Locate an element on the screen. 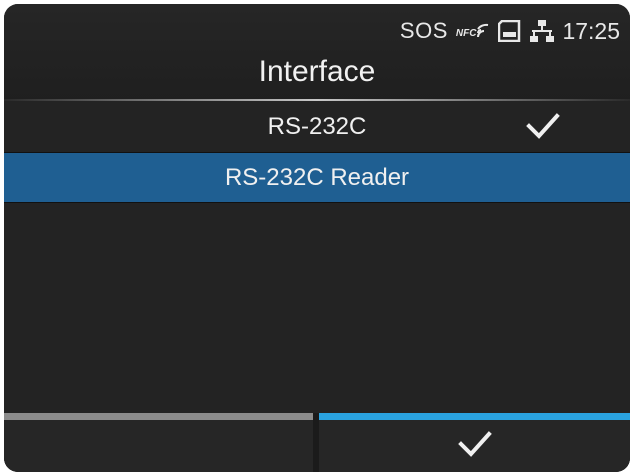  status-bar: SOS NFC 17:25 is located at coordinates (510, 31).